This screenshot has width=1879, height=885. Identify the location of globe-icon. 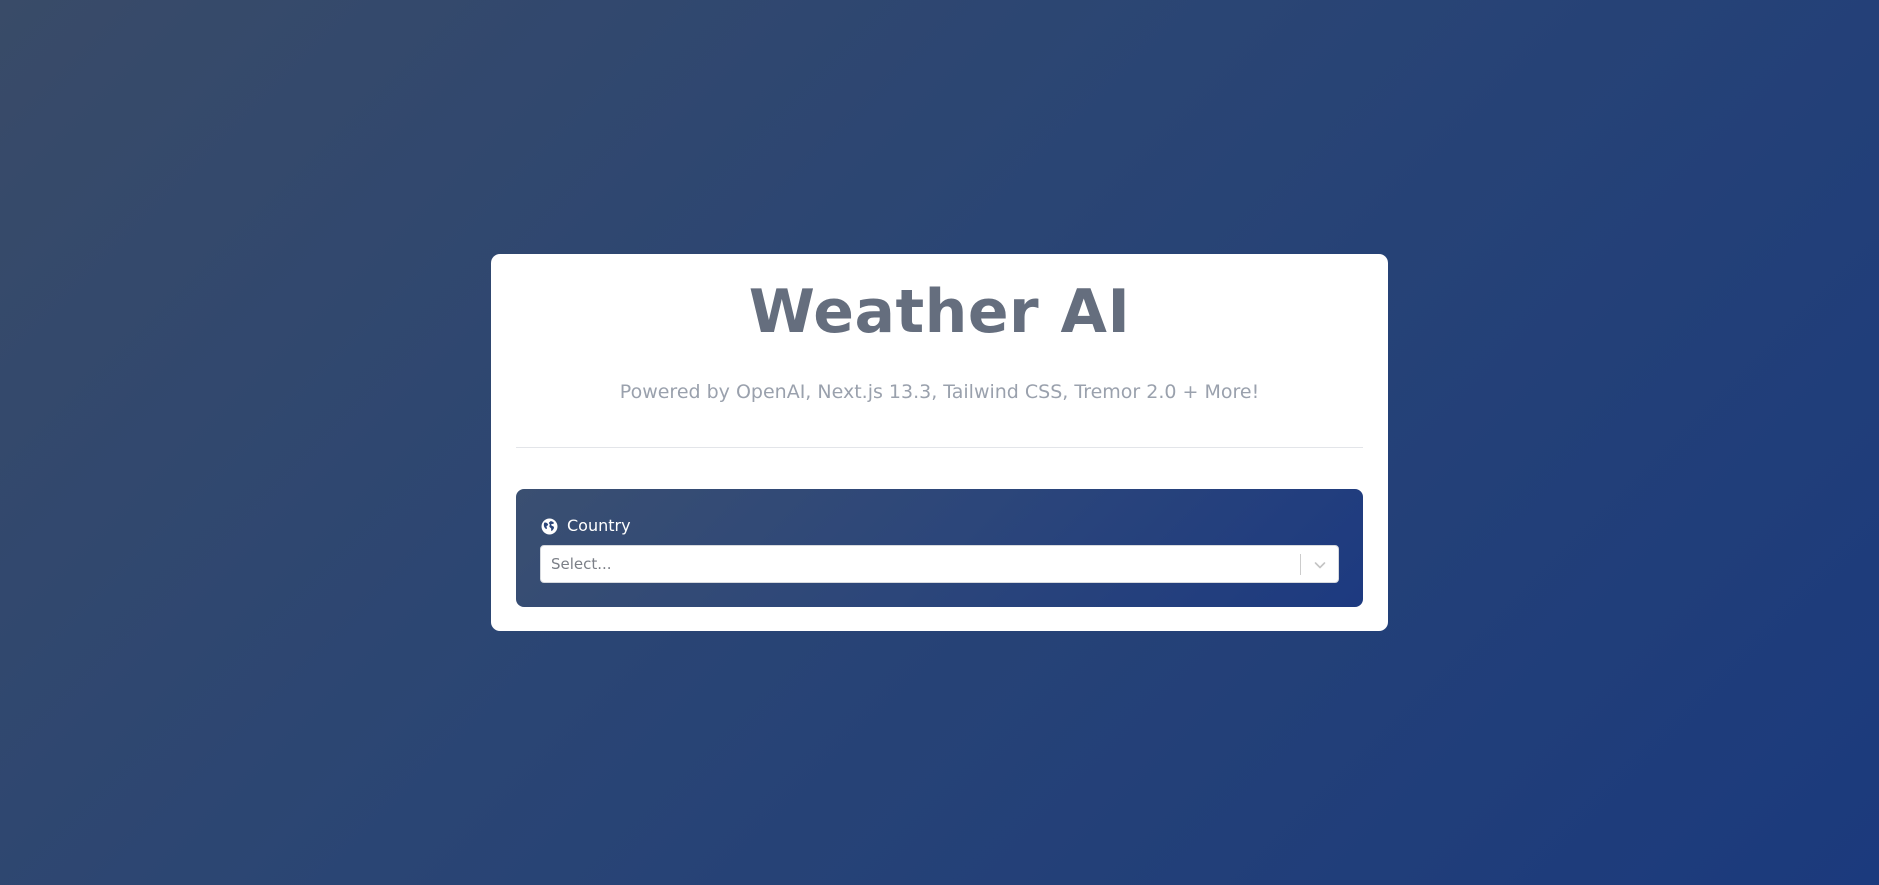
(549, 526).